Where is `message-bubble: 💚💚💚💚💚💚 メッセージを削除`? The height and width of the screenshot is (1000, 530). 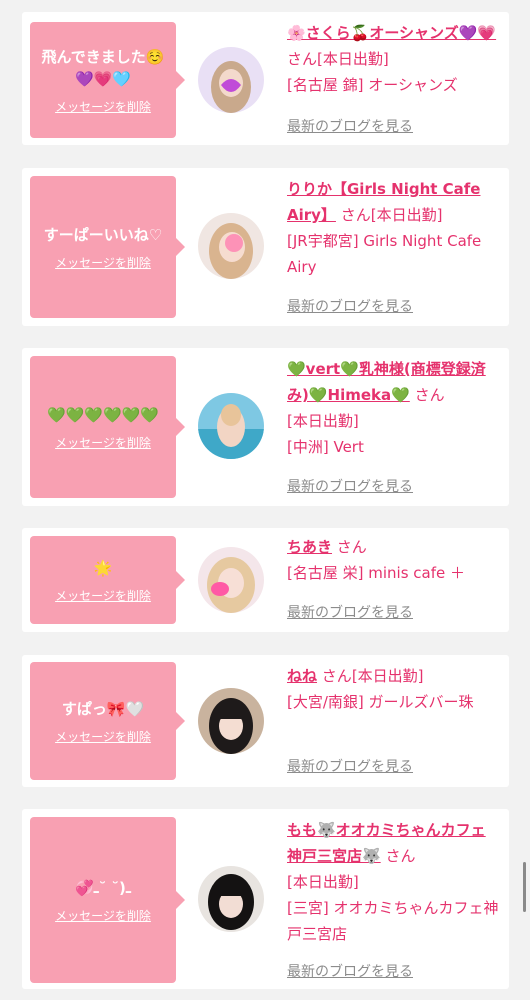
message-bubble: 💚💚💚💚💚💚 メッセージを削除 is located at coordinates (107, 427).